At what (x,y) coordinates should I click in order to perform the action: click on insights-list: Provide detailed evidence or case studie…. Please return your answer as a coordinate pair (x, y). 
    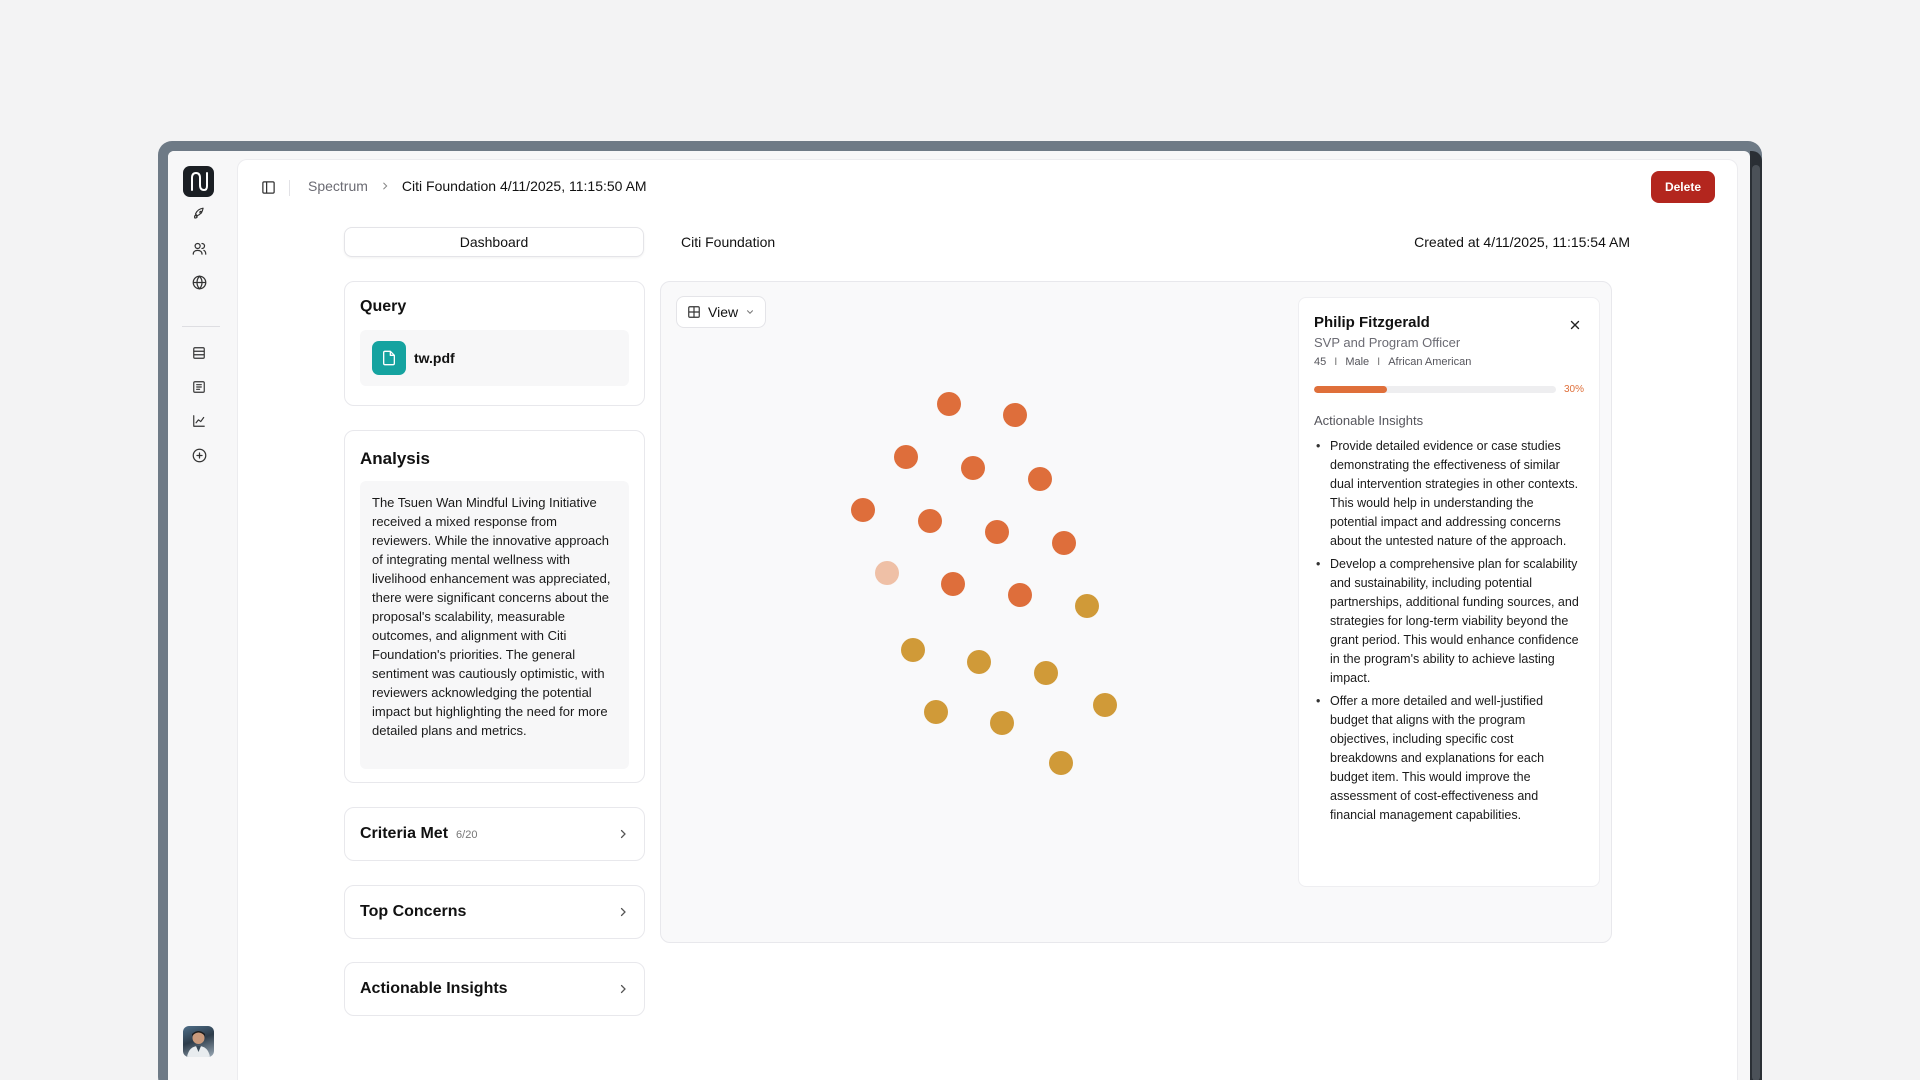
    Looking at the image, I should click on (1449, 631).